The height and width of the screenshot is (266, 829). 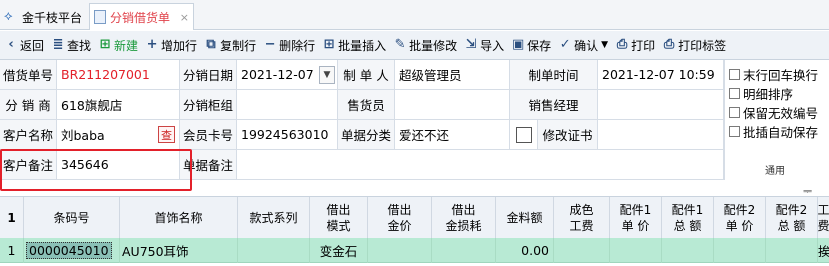 I want to click on labor-fee-cell: 挨, so click(x=823, y=250).